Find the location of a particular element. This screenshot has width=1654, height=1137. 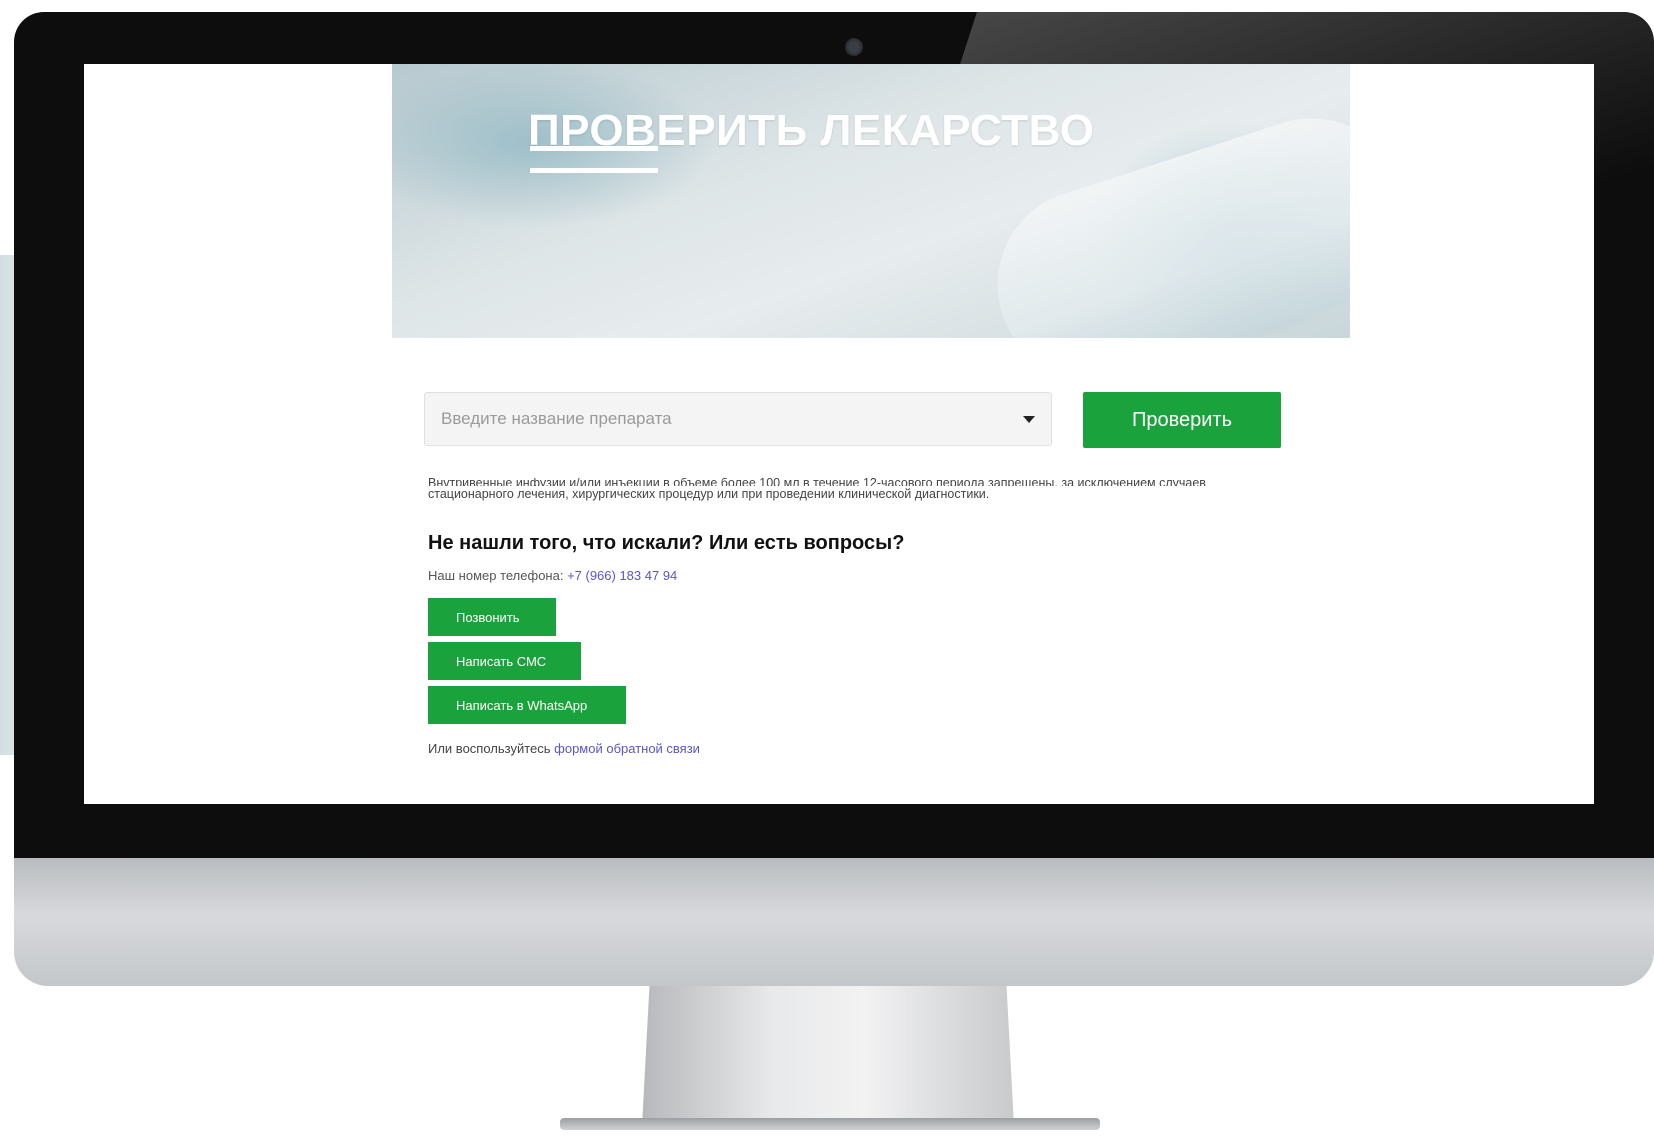

search-row: Введите название препарата Проверить is located at coordinates (854, 420).